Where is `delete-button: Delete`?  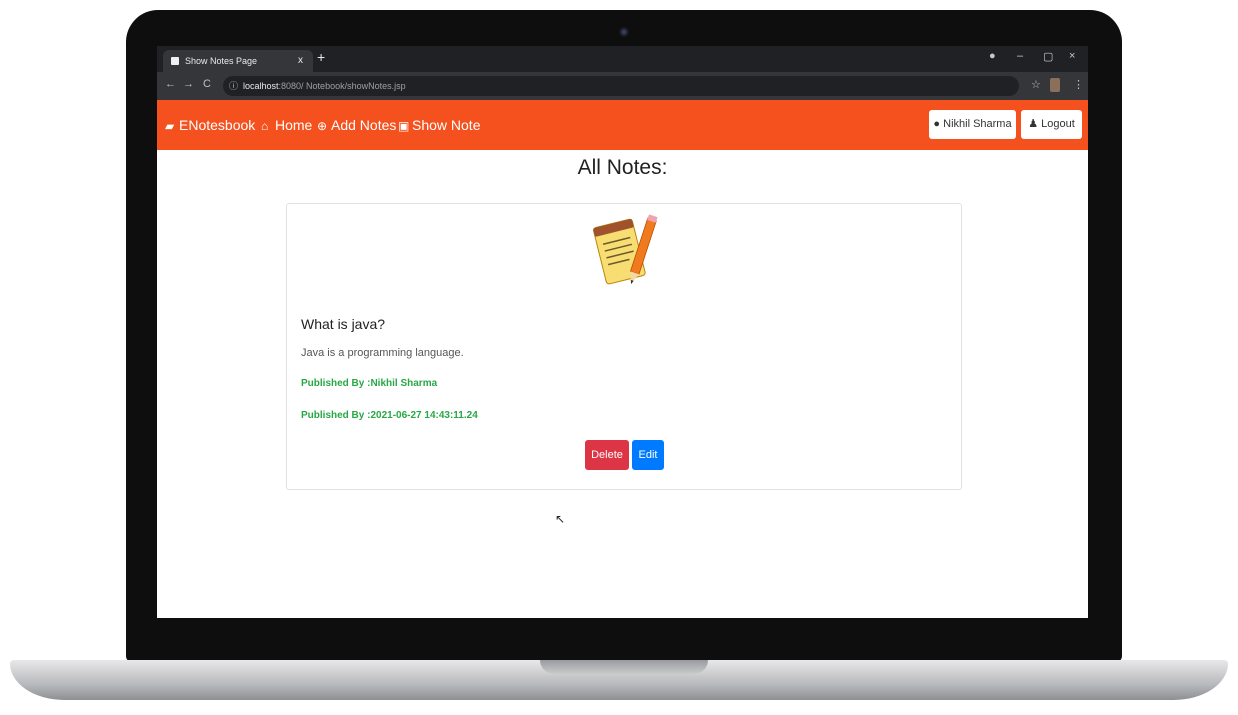
delete-button: Delete is located at coordinates (607, 455).